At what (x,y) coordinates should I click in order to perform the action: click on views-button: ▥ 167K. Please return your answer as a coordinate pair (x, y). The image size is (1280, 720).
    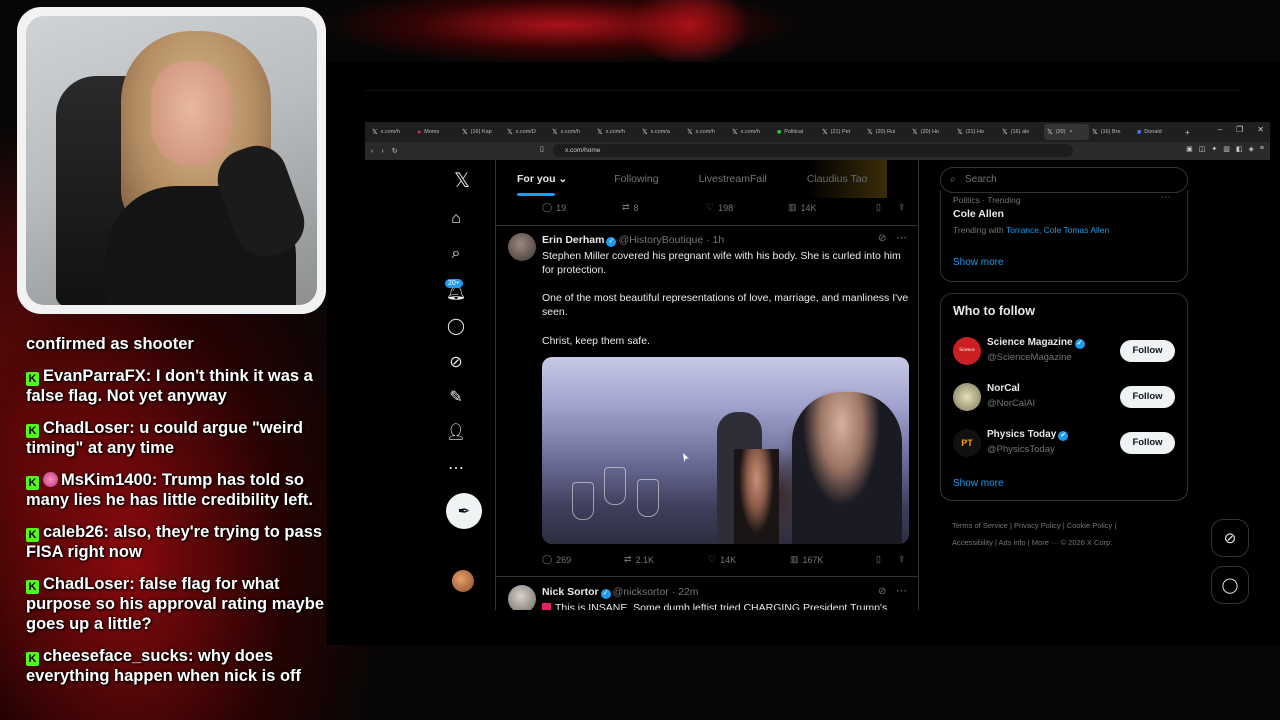
    Looking at the image, I should click on (833, 559).